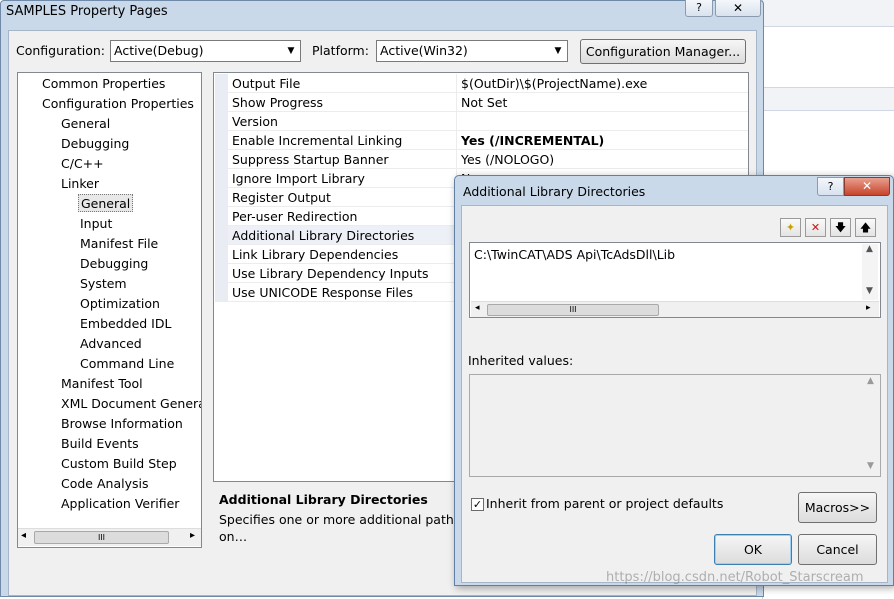 The image size is (894, 599). Describe the element at coordinates (488, 121) in the screenshot. I see `grid-row: Version` at that location.